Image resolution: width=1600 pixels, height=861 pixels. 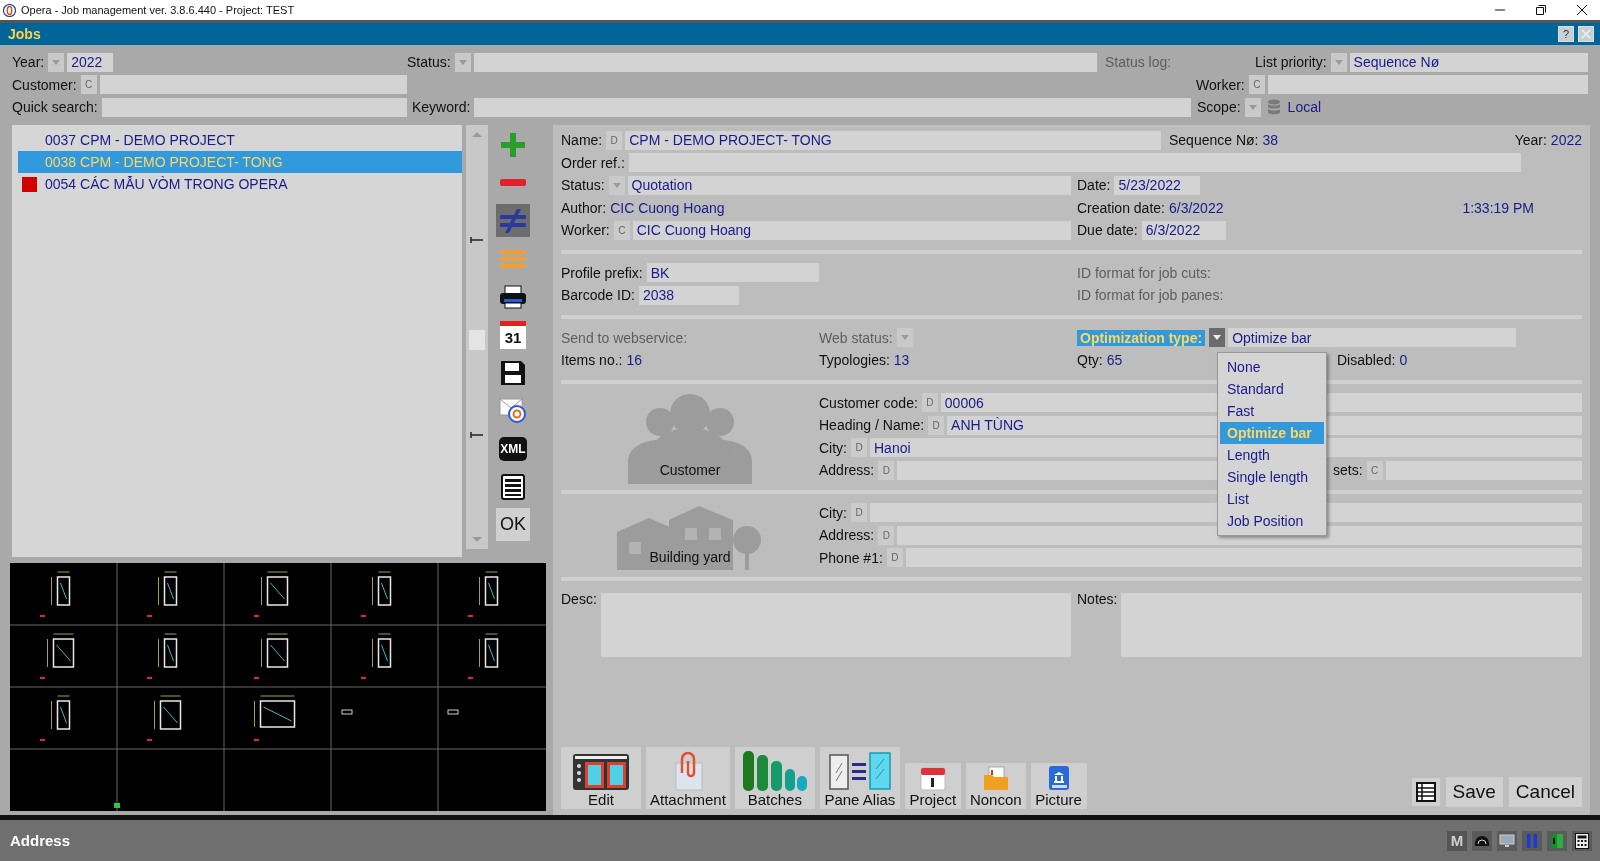 What do you see at coordinates (634, 360) in the screenshot?
I see `field-value: 16` at bounding box center [634, 360].